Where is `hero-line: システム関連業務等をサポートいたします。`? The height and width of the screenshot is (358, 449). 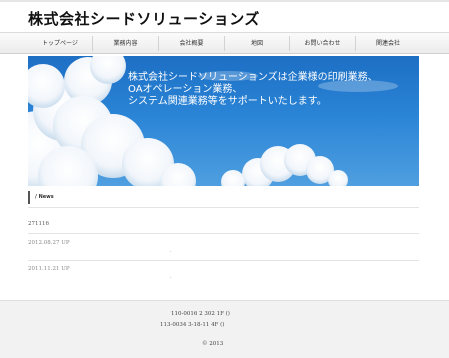
hero-line: システム関連業務等をサポートいたします。 is located at coordinates (227, 101).